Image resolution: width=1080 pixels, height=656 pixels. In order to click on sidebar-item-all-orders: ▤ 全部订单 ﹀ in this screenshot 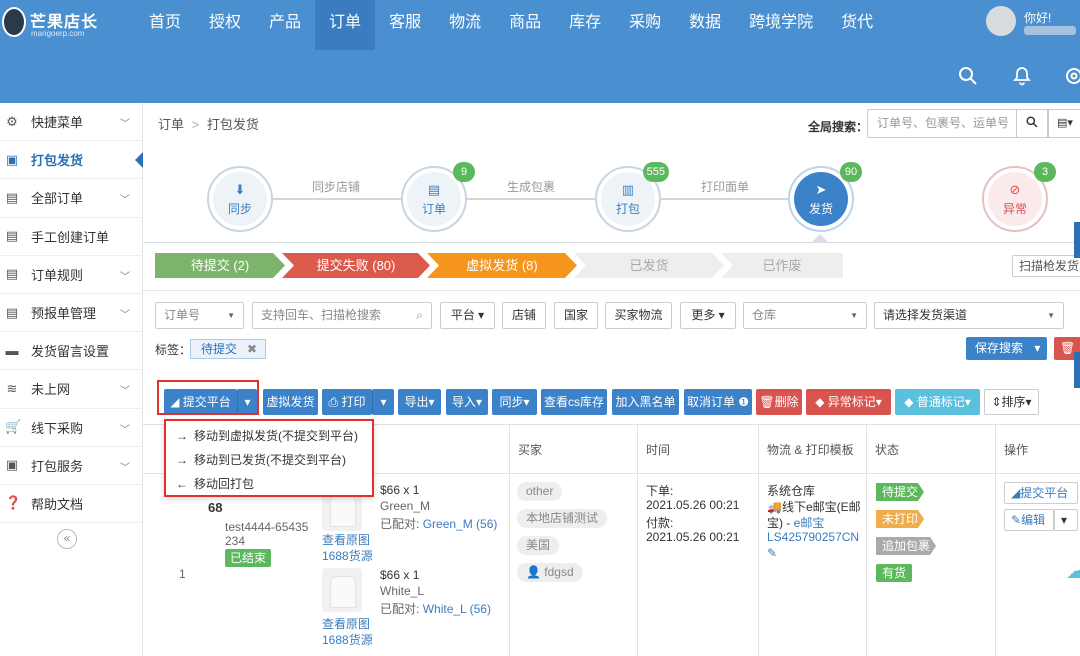, I will do `click(71, 198)`.